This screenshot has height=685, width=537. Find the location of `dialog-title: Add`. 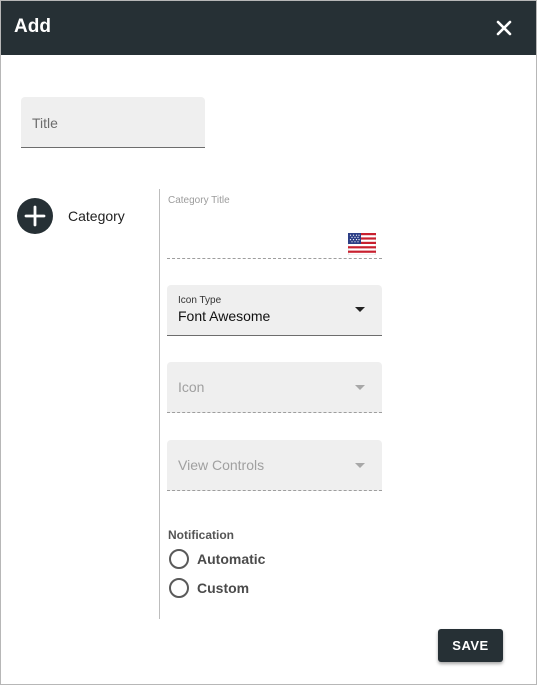

dialog-title: Add is located at coordinates (32, 26).